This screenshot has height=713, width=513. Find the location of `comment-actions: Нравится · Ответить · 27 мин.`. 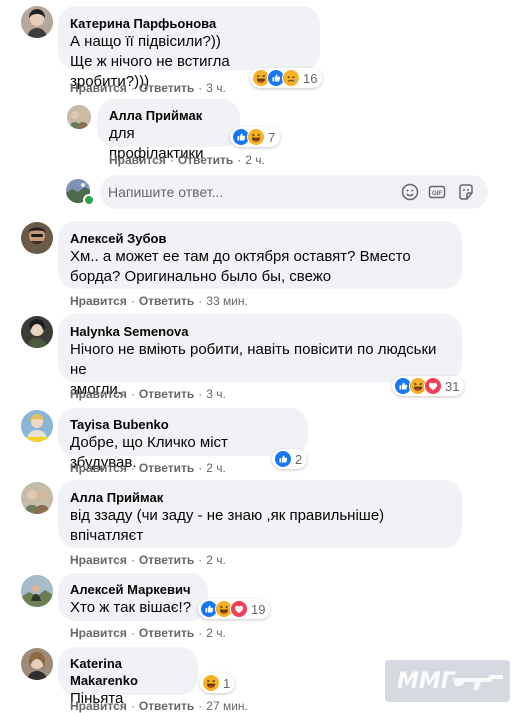

comment-actions: Нравится · Ответить · 27 мин. is located at coordinates (159, 706).